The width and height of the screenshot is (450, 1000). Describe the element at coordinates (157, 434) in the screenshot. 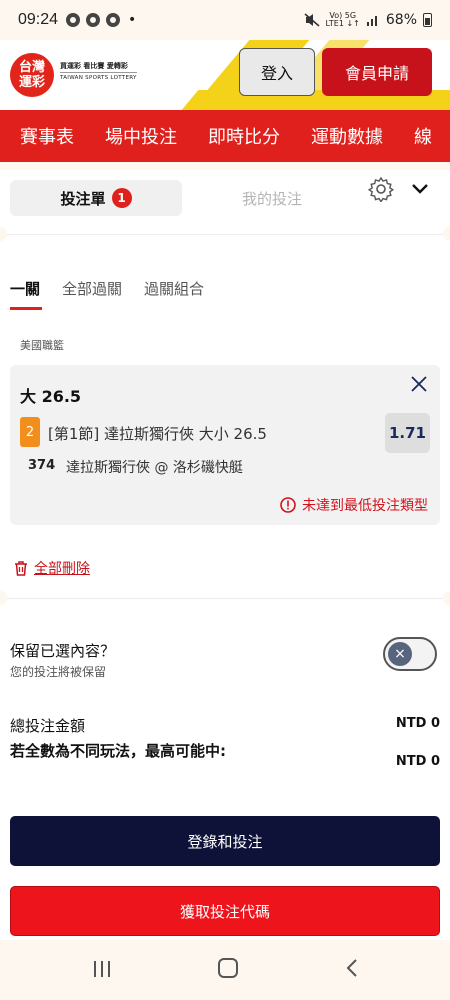

I see `selection-description: [第1節] 達拉斯獨行俠 大小 26.5` at that location.